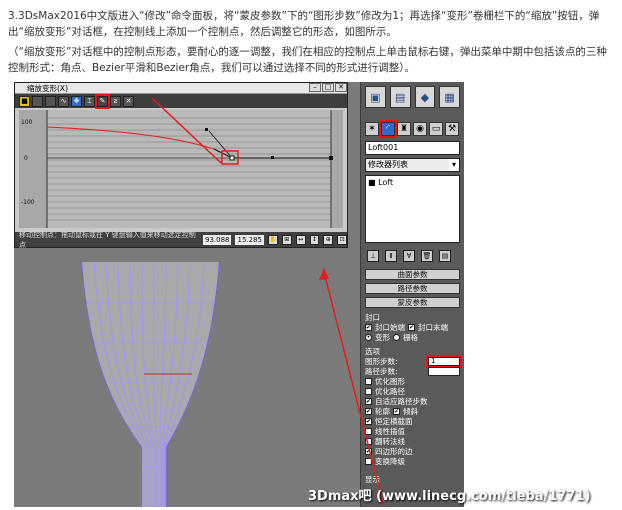  What do you see at coordinates (24, 101) in the screenshot?
I see `make-symmetrical-icon: ■` at bounding box center [24, 101].